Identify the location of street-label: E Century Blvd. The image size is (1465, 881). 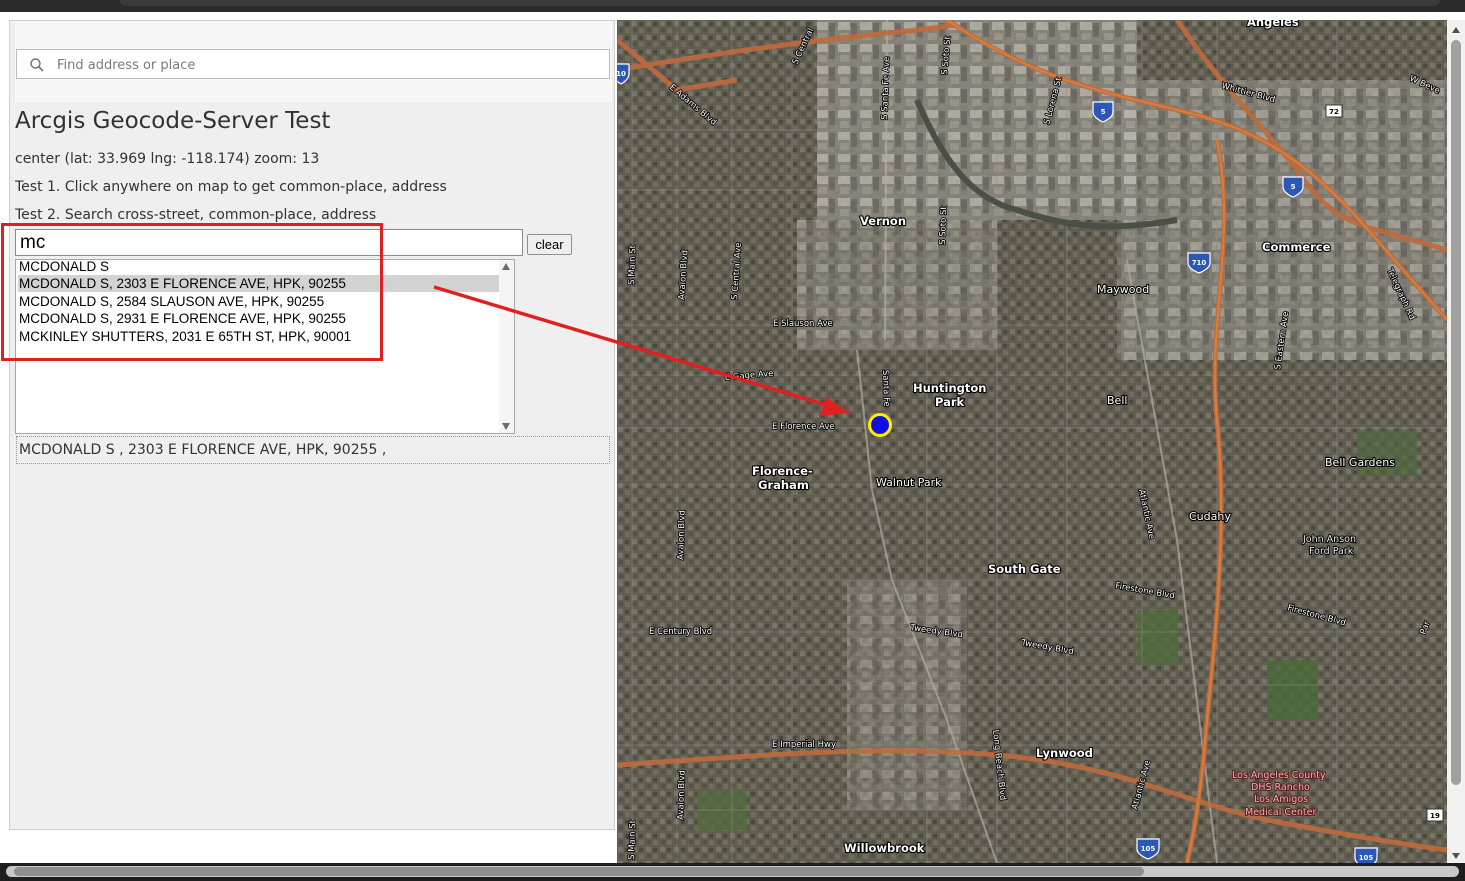
(680, 632).